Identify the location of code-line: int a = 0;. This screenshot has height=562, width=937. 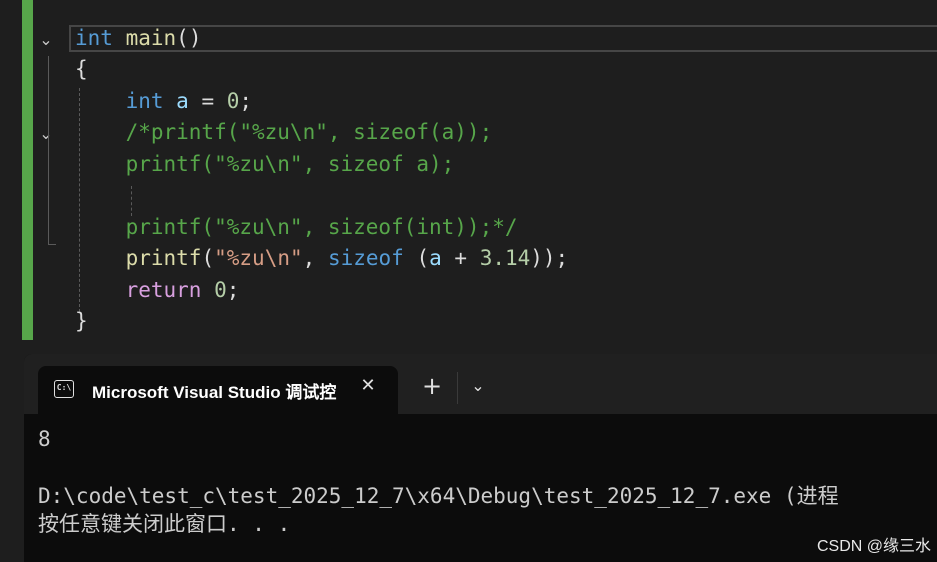
(164, 101).